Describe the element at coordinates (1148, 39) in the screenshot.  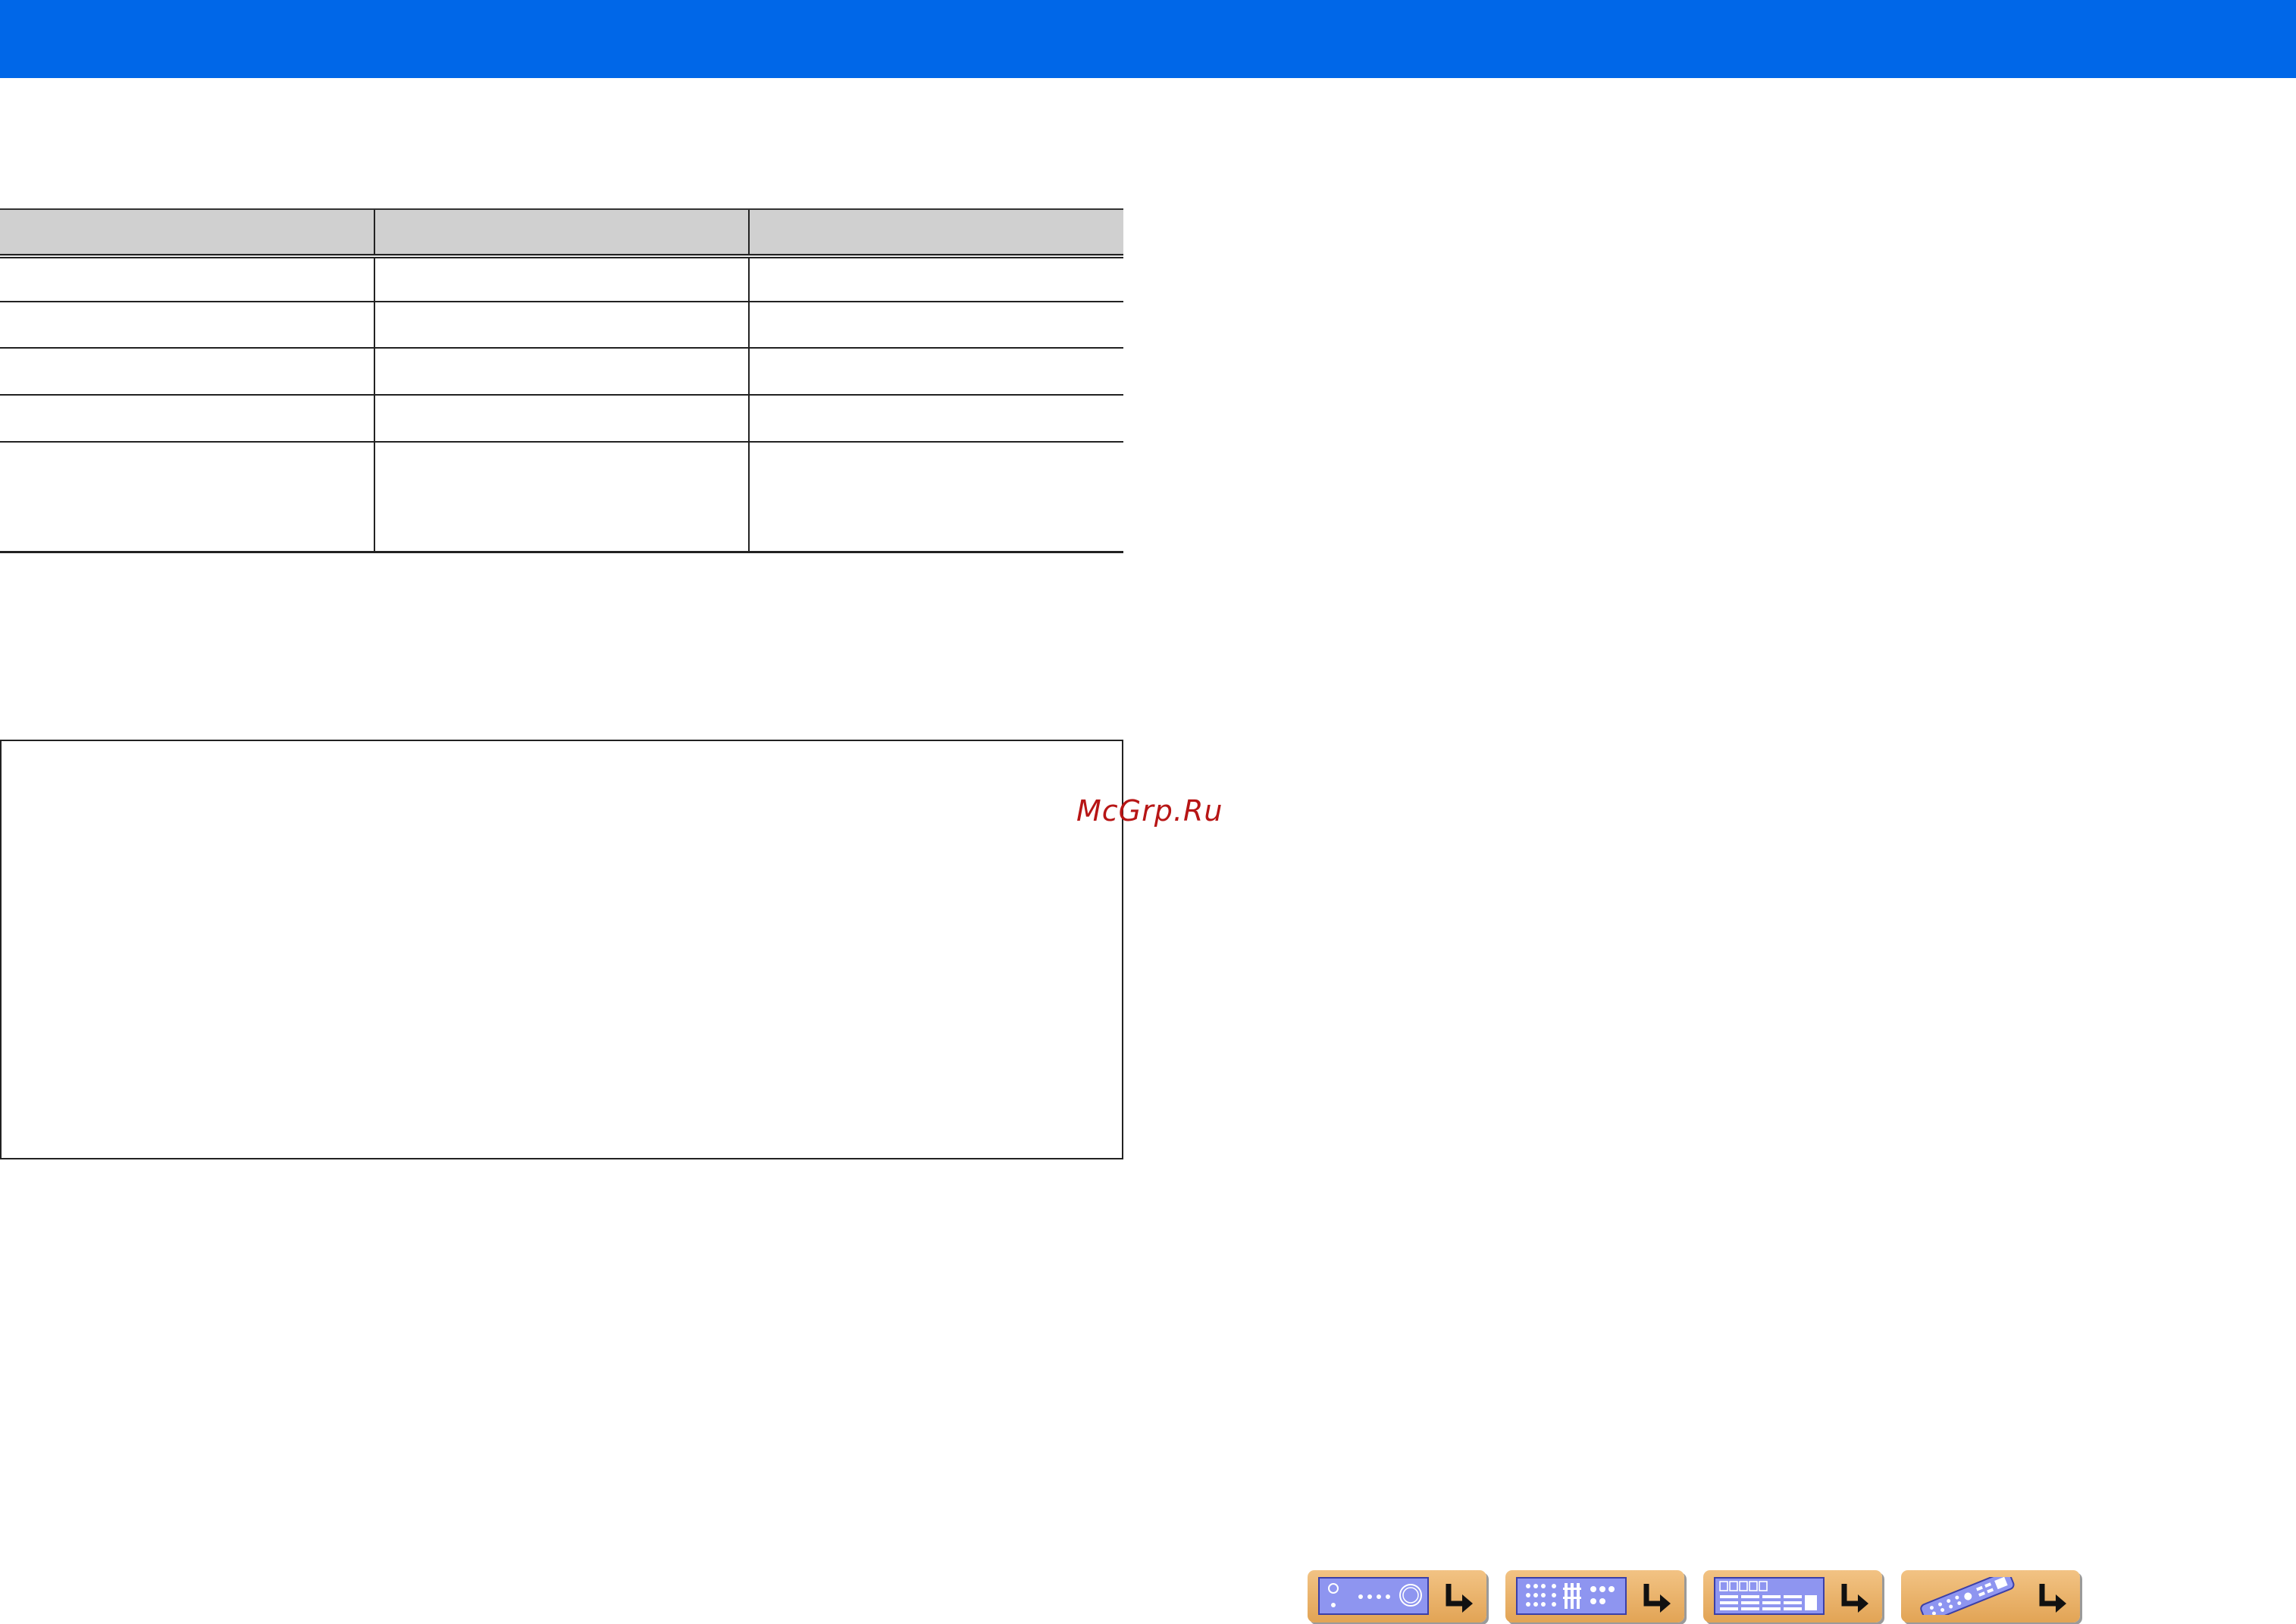
I see `header-bar` at that location.